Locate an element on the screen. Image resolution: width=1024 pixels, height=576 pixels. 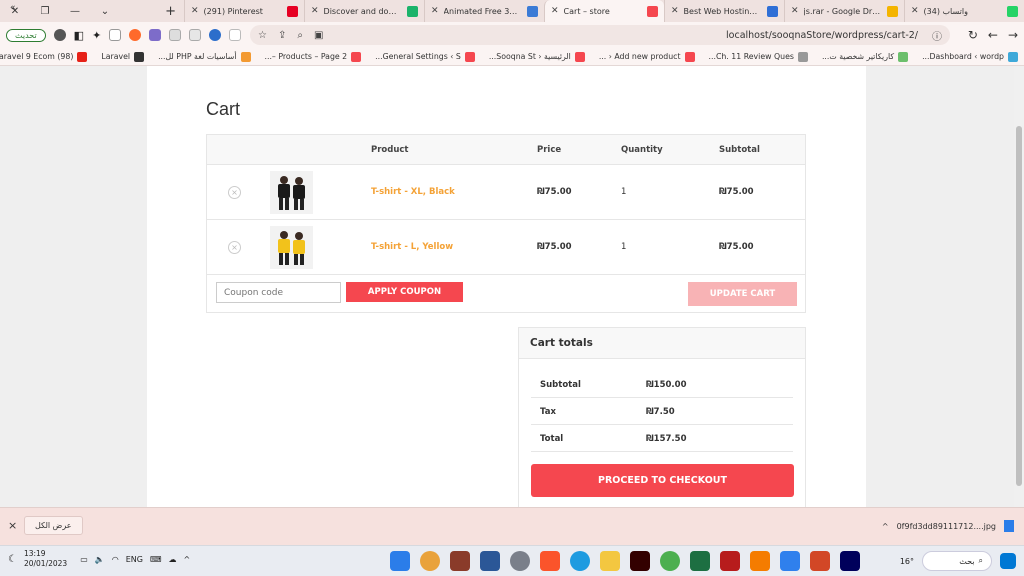
proceed-to-checkout-button: PROCEED TO CHECKOUT is located at coordinates (662, 480).